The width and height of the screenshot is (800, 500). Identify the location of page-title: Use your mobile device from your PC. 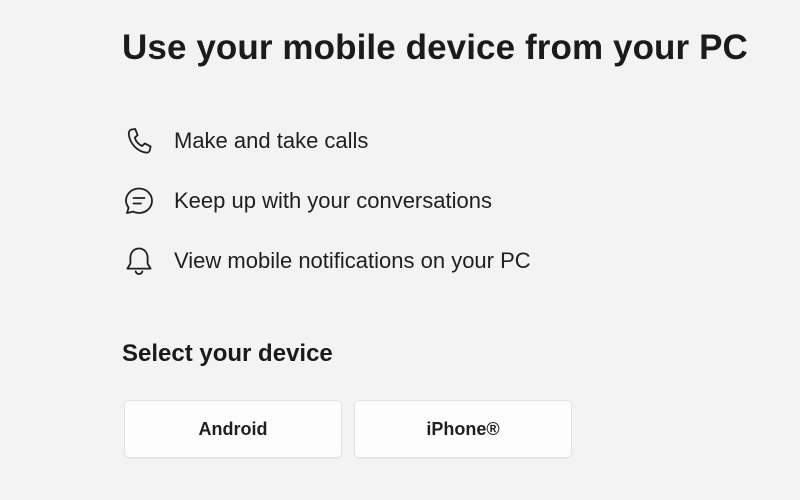
(435, 47).